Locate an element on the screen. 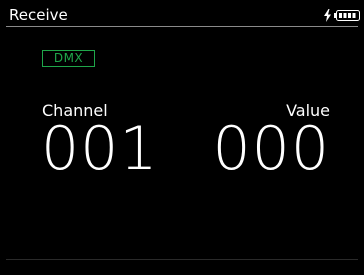 The width and height of the screenshot is (364, 275). screen-title: Receive is located at coordinates (38, 15).